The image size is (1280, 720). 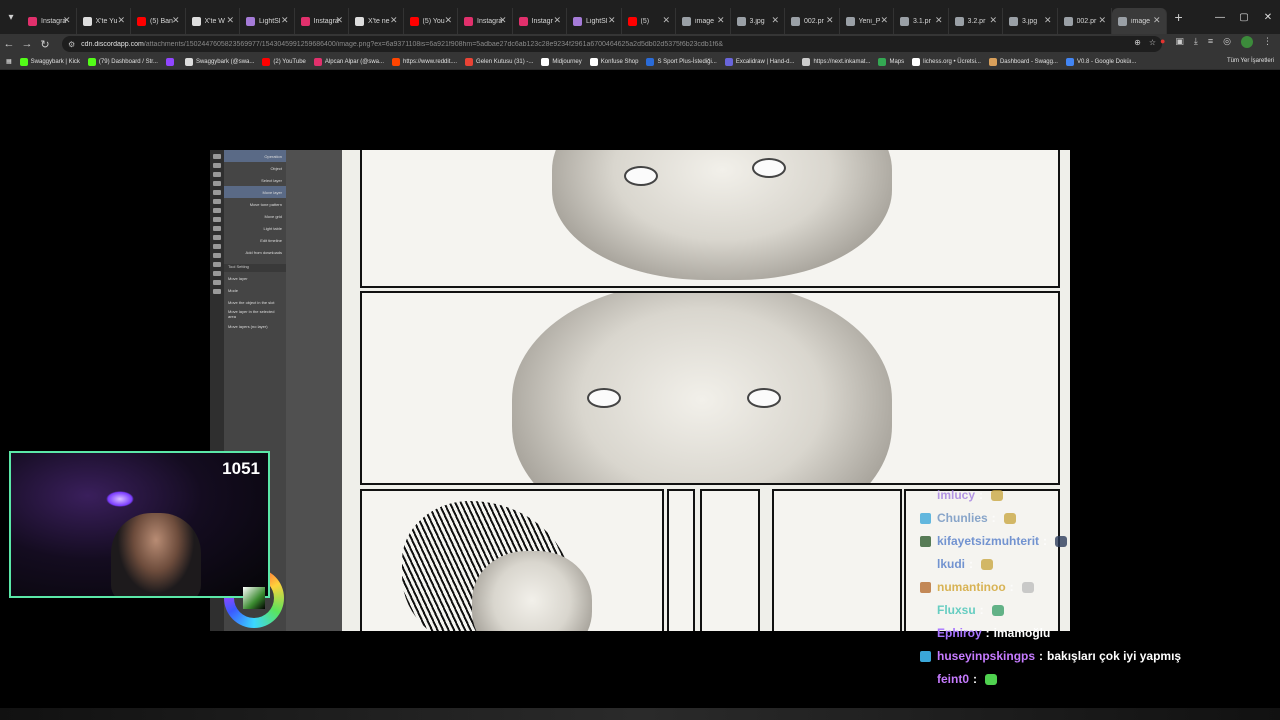 What do you see at coordinates (255, 290) in the screenshot?
I see `tool-setting-item: Mode` at bounding box center [255, 290].